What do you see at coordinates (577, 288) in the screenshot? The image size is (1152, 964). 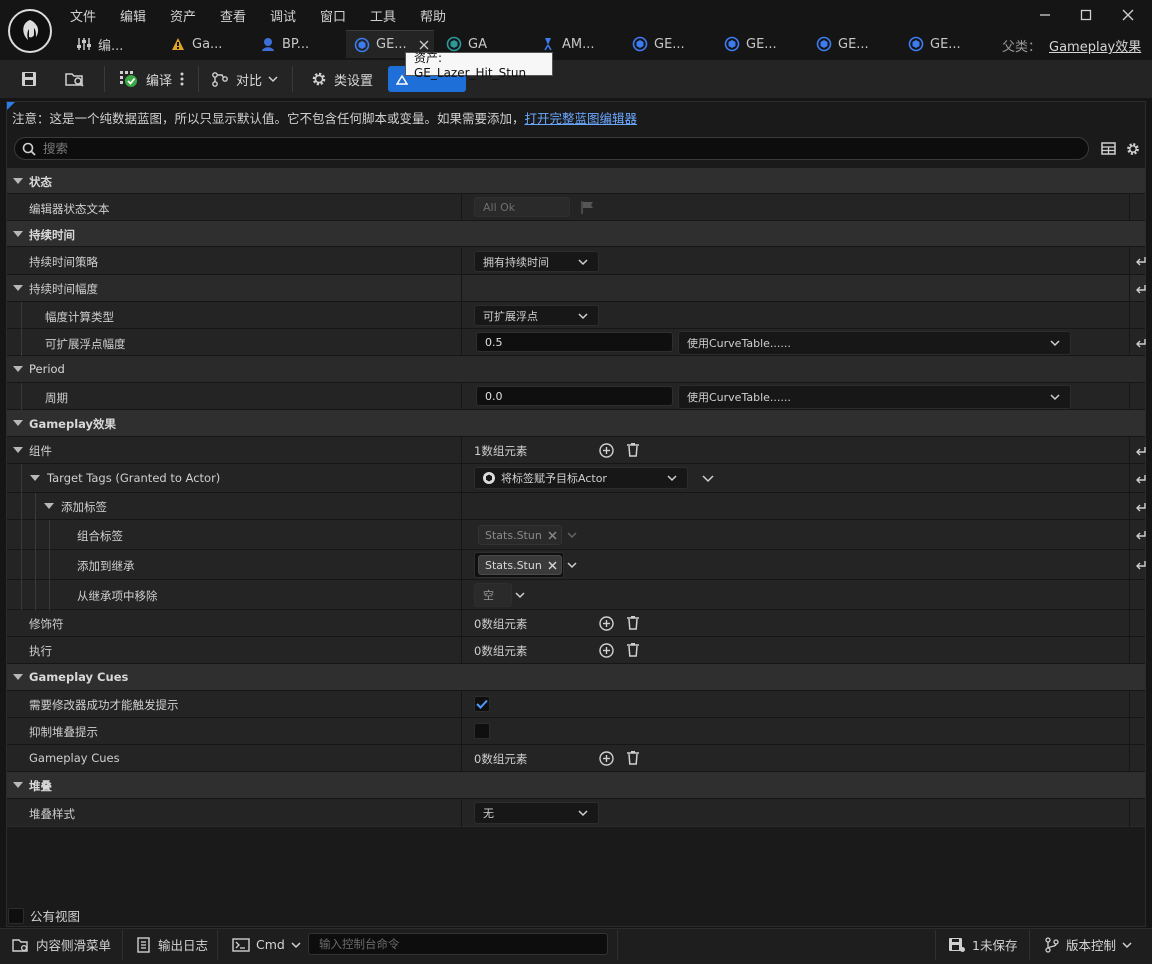 I see `property-duration-magnitude: 持续时间幅度` at bounding box center [577, 288].